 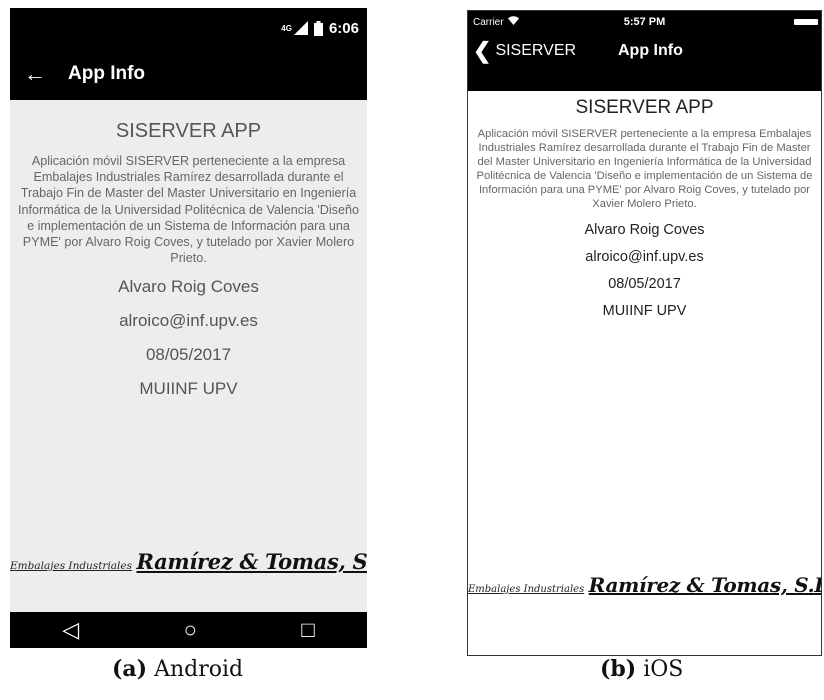 I want to click on ios-top-bar: Carrier 5:57 PM ❮ SISERVER App Info, so click(x=644, y=51).